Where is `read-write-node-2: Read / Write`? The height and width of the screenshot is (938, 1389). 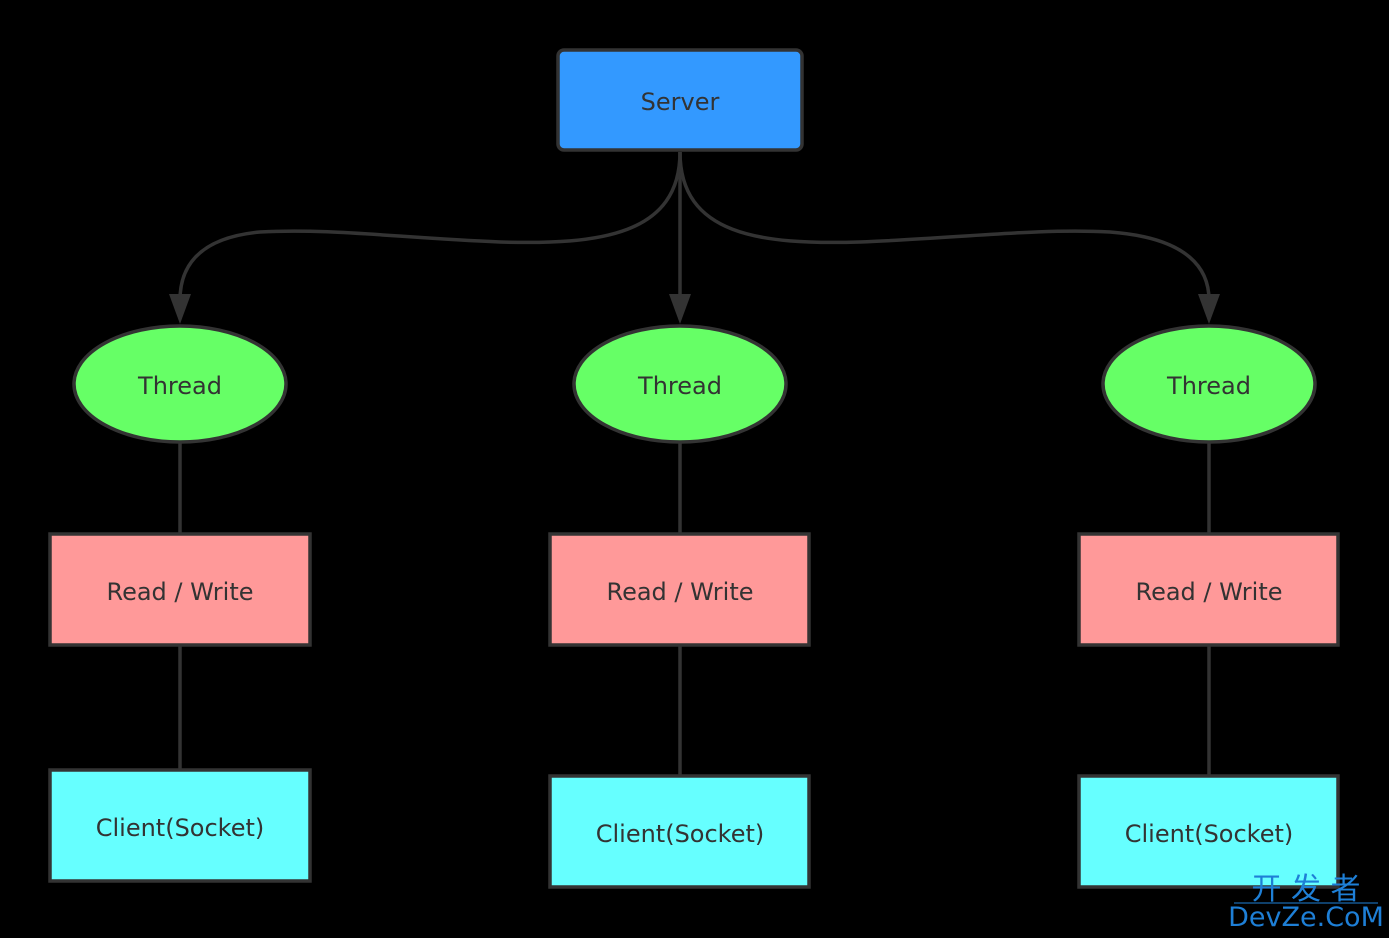 read-write-node-2: Read / Write is located at coordinates (679, 589).